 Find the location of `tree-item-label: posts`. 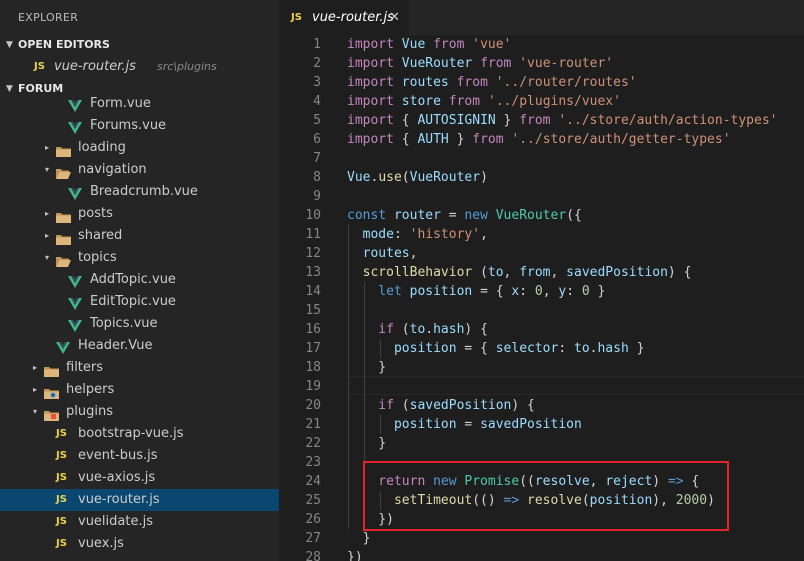

tree-item-label: posts is located at coordinates (95, 213).